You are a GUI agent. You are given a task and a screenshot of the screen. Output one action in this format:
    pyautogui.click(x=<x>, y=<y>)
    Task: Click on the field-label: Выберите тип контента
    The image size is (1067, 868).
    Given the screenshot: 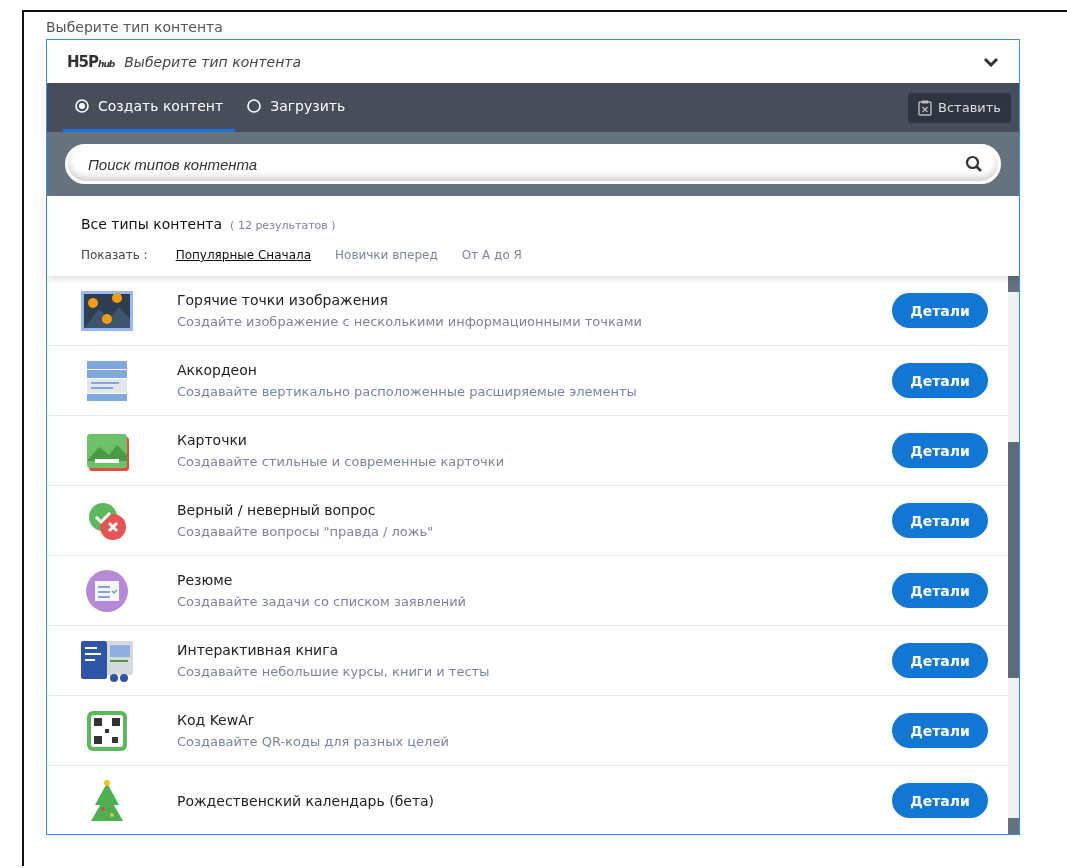 What is the action you would take?
    pyautogui.click(x=134, y=27)
    